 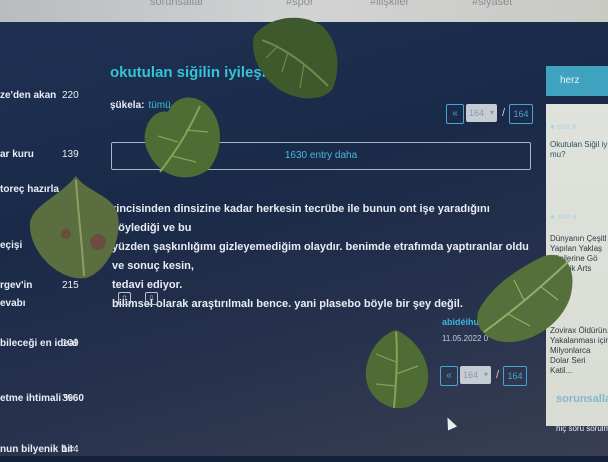 I want to click on topbar-link-iliskiler: #ilişkiler, so click(x=389, y=4).